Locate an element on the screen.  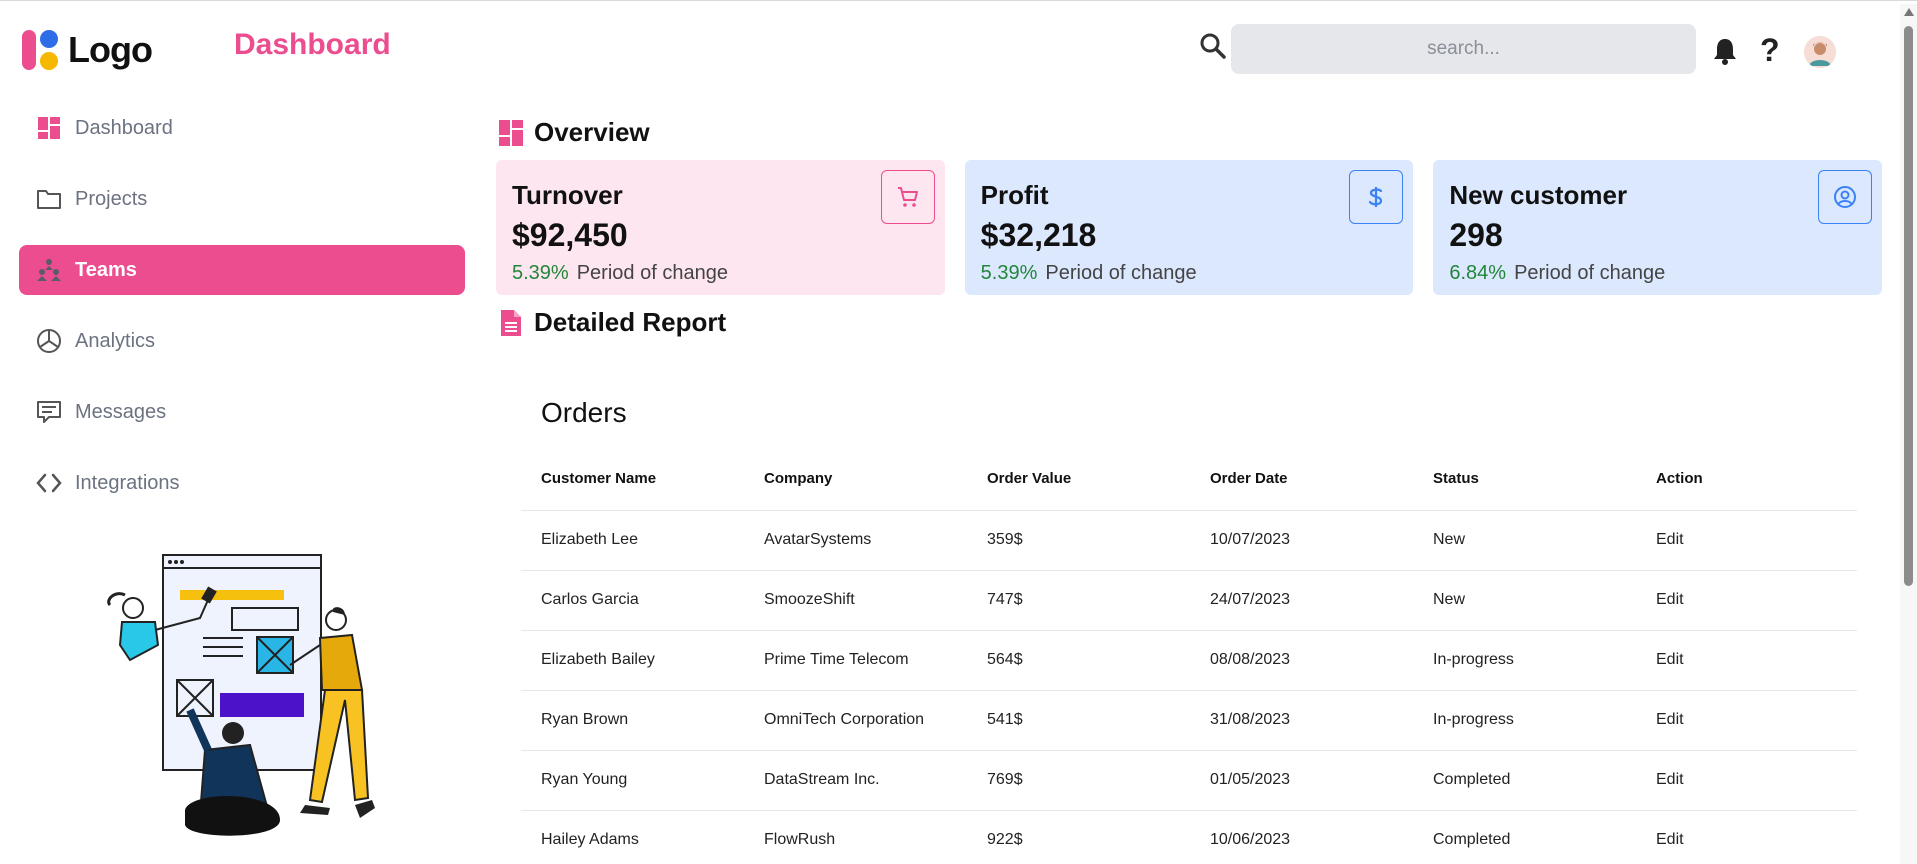
vertical-scrollbar is located at coordinates (1908, 434).